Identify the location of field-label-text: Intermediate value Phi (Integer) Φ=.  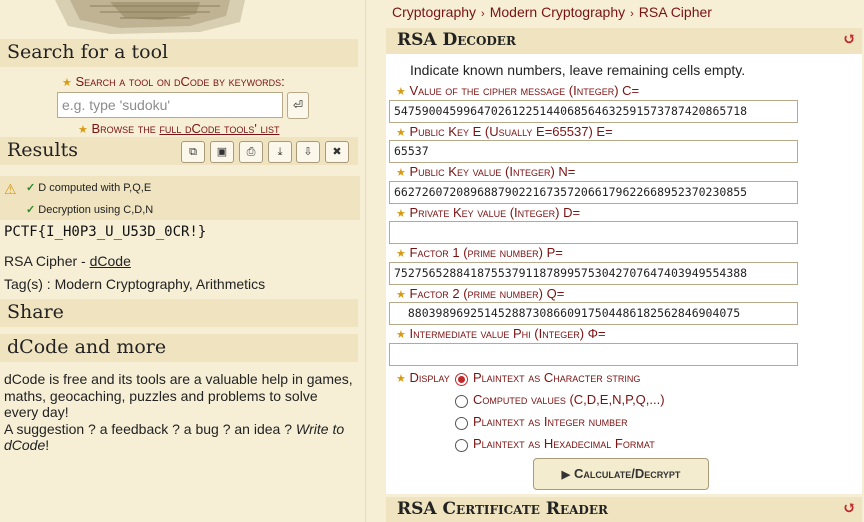
(507, 333).